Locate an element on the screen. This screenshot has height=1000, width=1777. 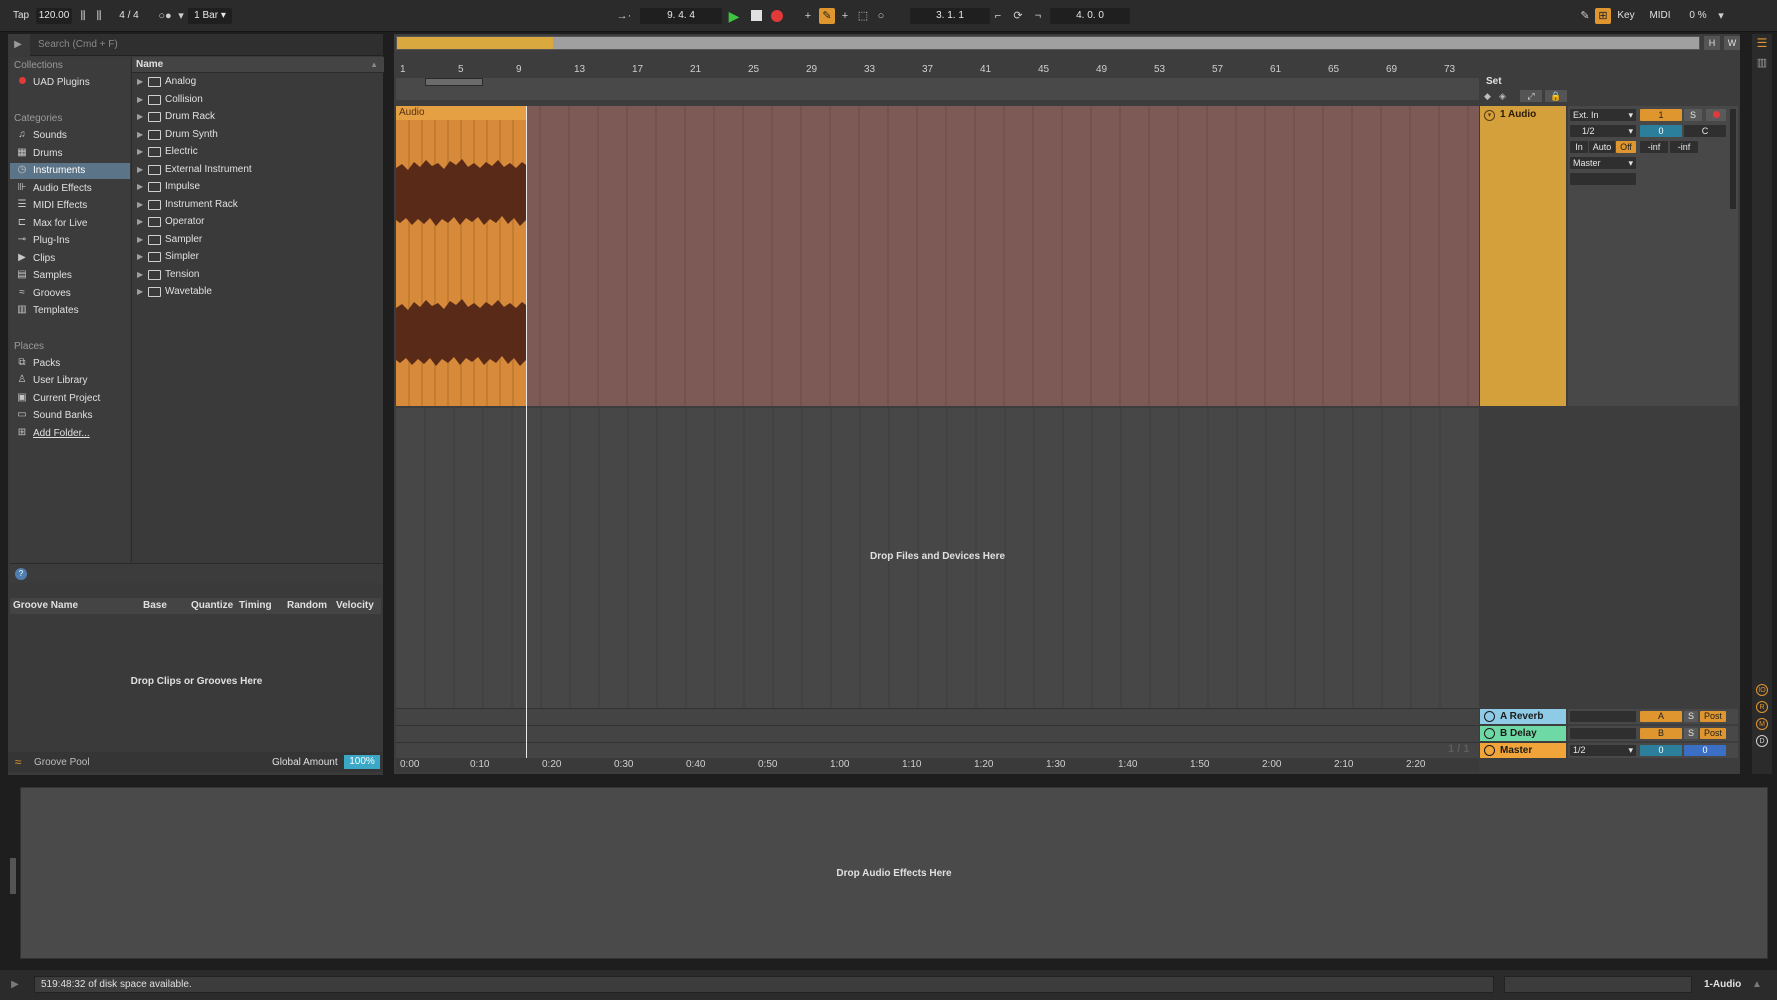
sidebar-item-templates: ▥ Templates is located at coordinates (70, 311).